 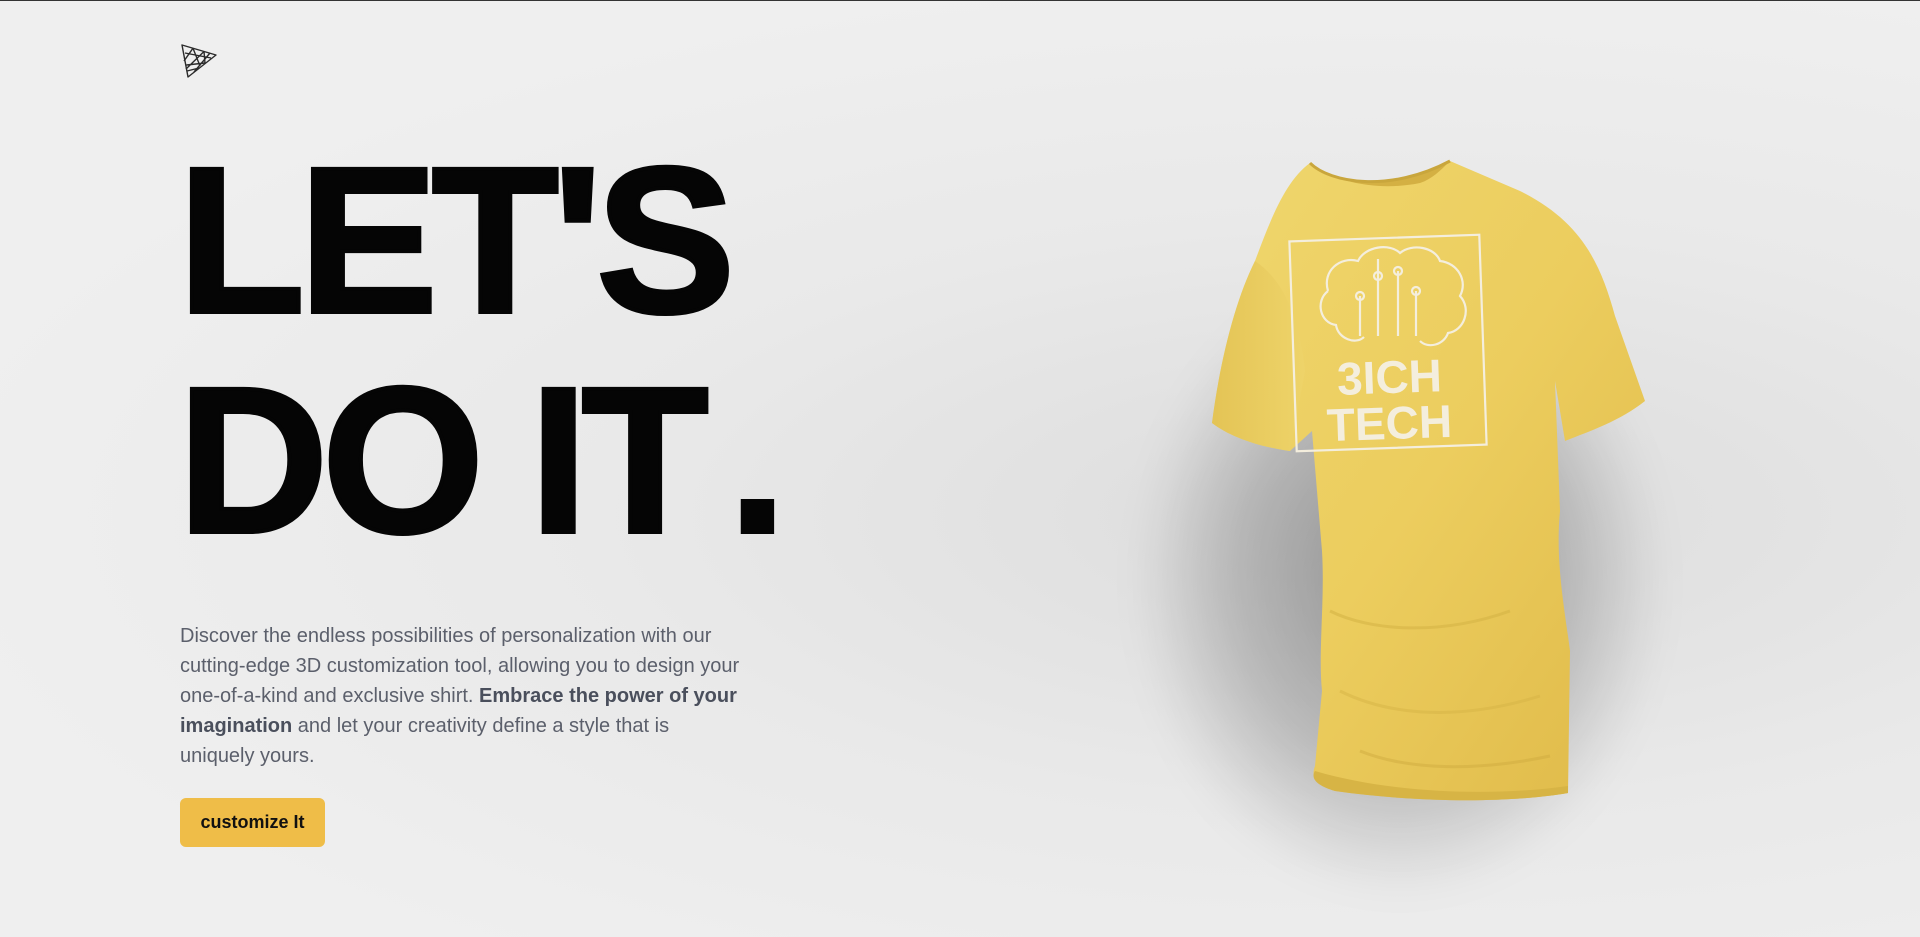 I want to click on triangle-mesh-icon, so click(x=199, y=61).